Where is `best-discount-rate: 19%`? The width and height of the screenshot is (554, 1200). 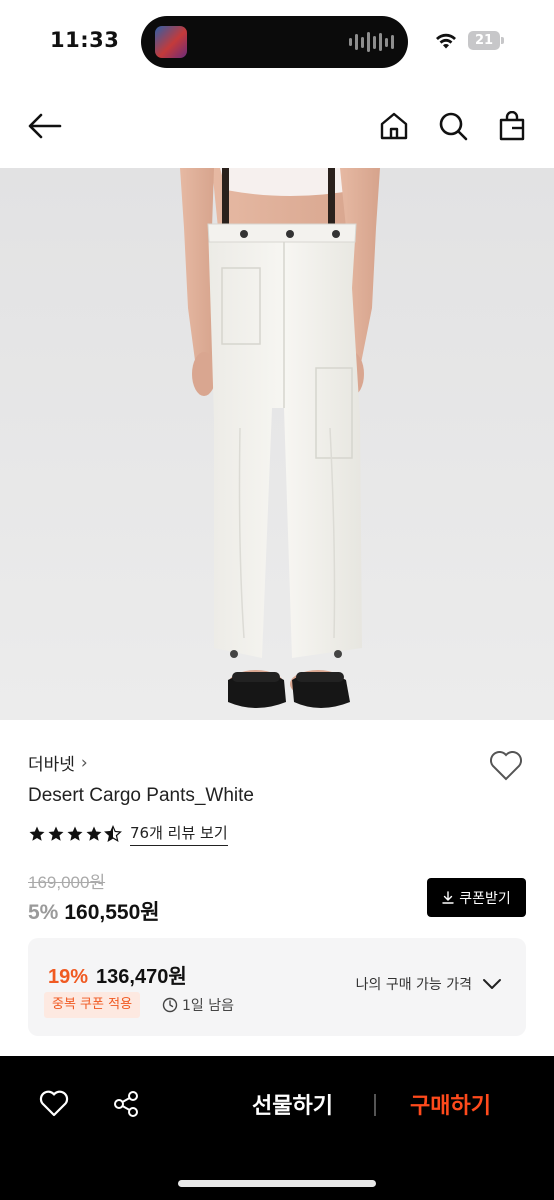
best-discount-rate: 19% is located at coordinates (68, 977).